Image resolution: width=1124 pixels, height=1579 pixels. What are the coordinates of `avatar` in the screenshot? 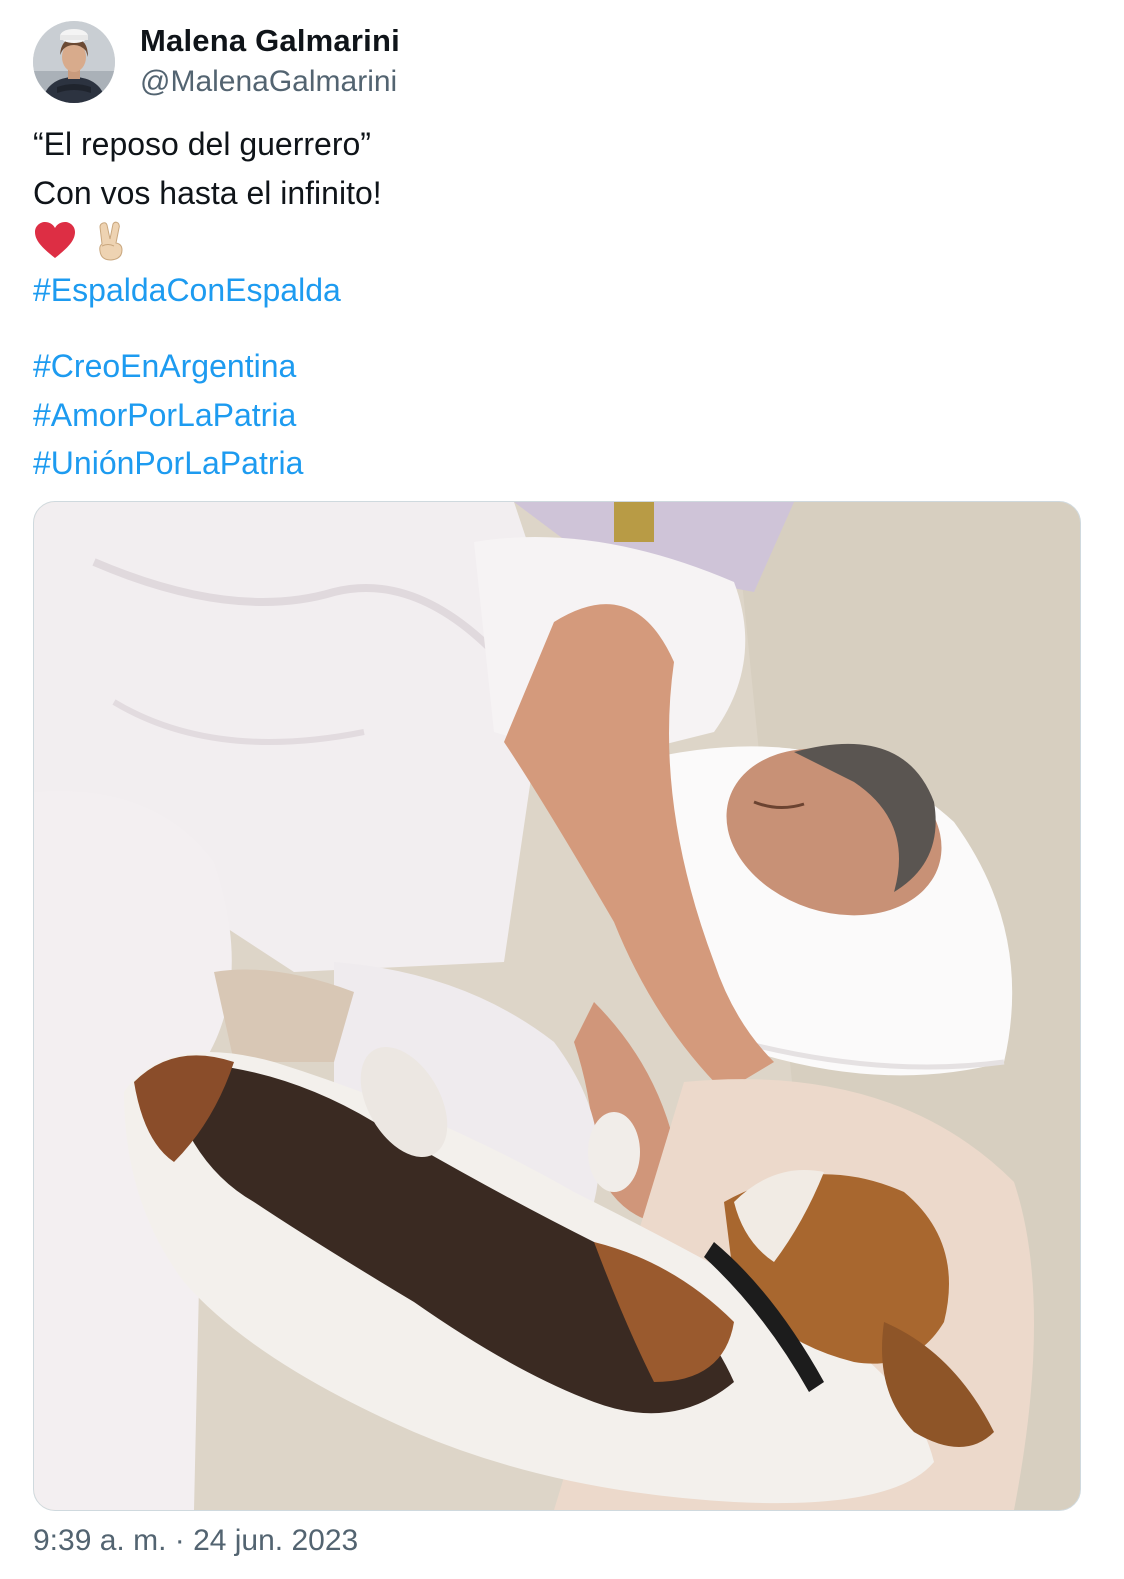 It's located at (74, 62).